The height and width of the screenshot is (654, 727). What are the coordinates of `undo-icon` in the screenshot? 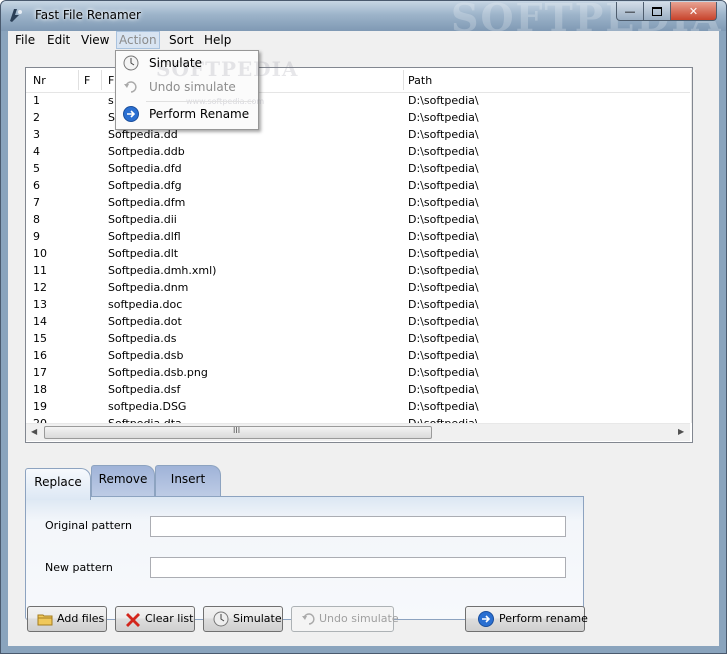 It's located at (308, 619).